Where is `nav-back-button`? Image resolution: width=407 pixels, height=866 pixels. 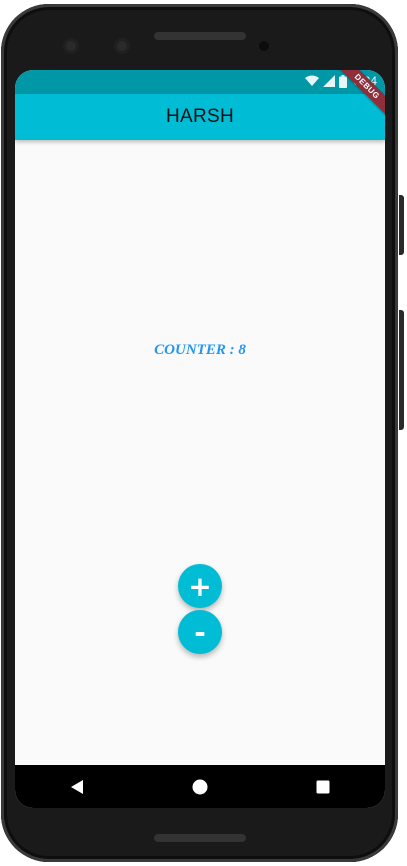
nav-back-button is located at coordinates (77, 787).